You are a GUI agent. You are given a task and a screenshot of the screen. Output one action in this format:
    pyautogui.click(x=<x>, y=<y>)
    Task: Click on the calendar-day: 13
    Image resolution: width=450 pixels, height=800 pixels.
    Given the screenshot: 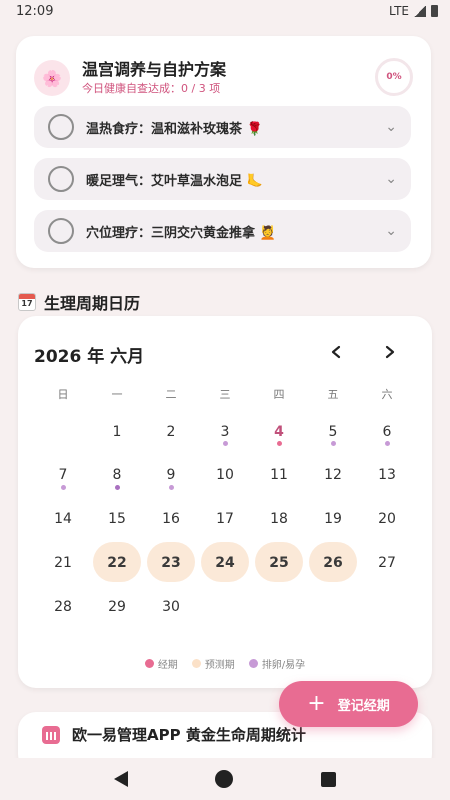 What is the action you would take?
    pyautogui.click(x=387, y=475)
    